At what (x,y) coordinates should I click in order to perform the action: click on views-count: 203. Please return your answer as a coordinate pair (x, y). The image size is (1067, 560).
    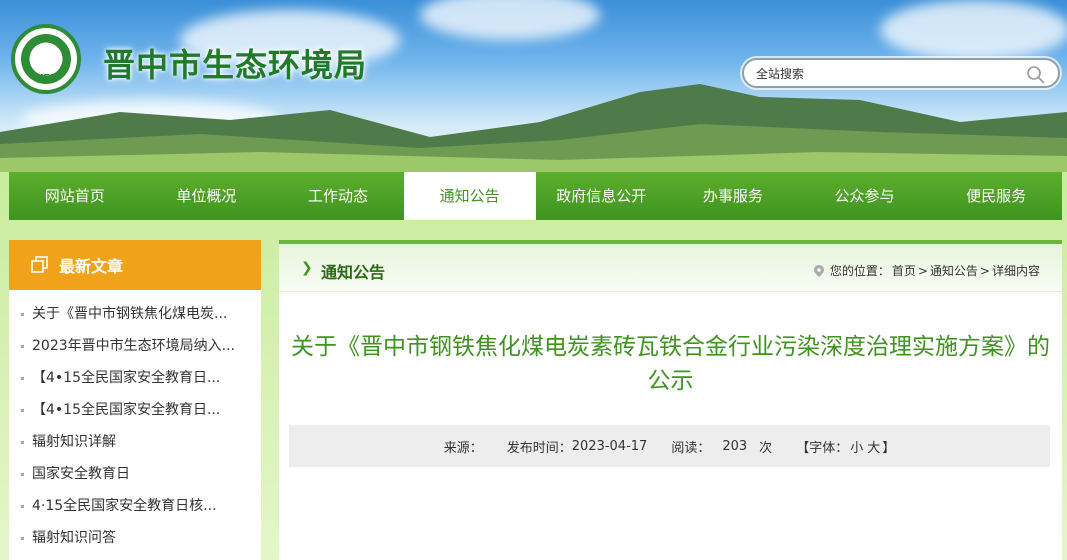
    Looking at the image, I should click on (735, 446).